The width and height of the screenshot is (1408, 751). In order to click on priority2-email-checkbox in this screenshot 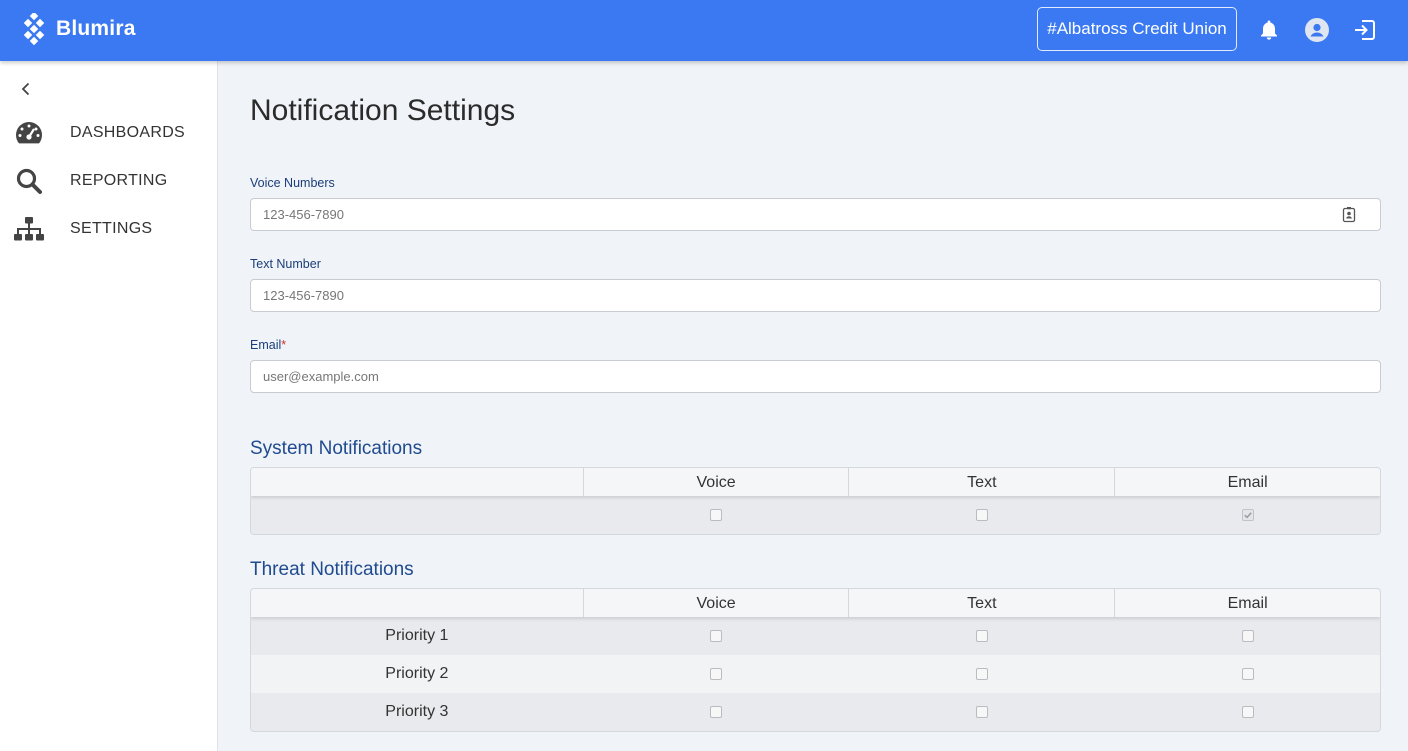, I will do `click(1247, 674)`.